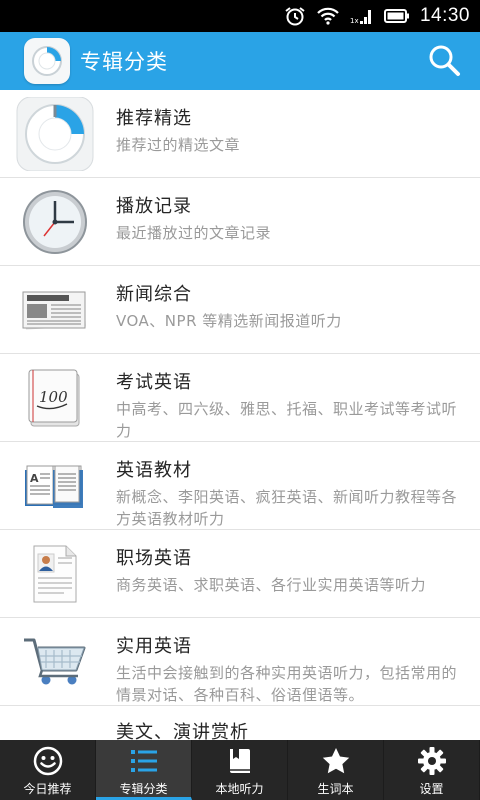  What do you see at coordinates (55, 310) in the screenshot?
I see `newspaper-icon` at bounding box center [55, 310].